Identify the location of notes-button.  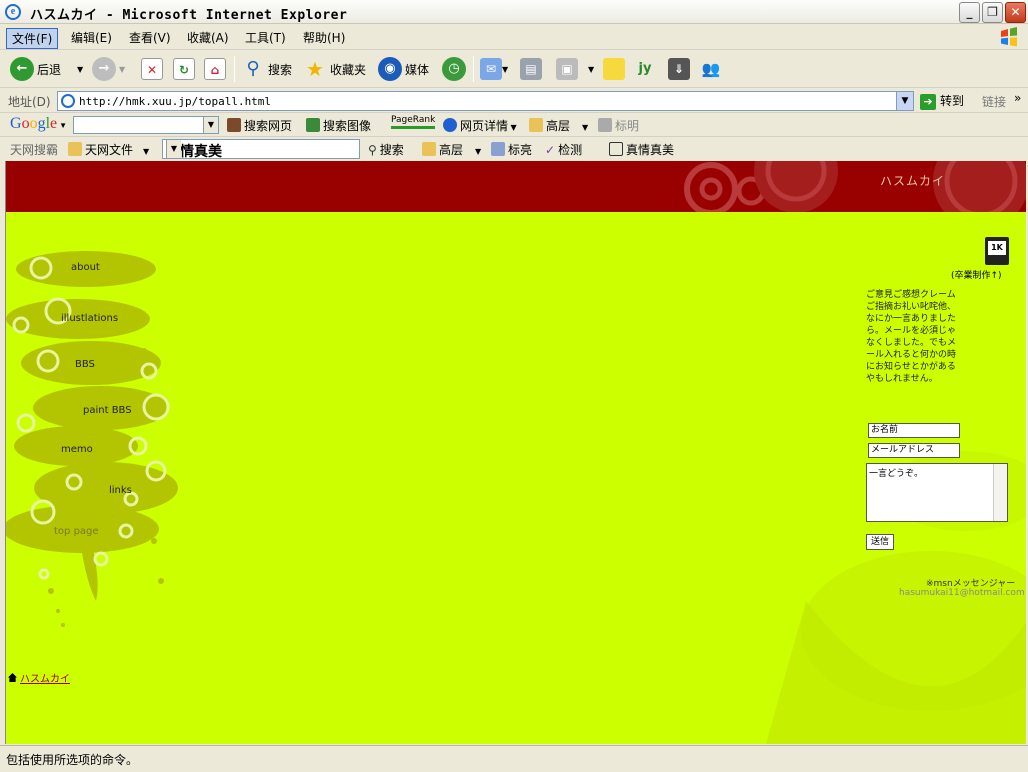
(614, 69).